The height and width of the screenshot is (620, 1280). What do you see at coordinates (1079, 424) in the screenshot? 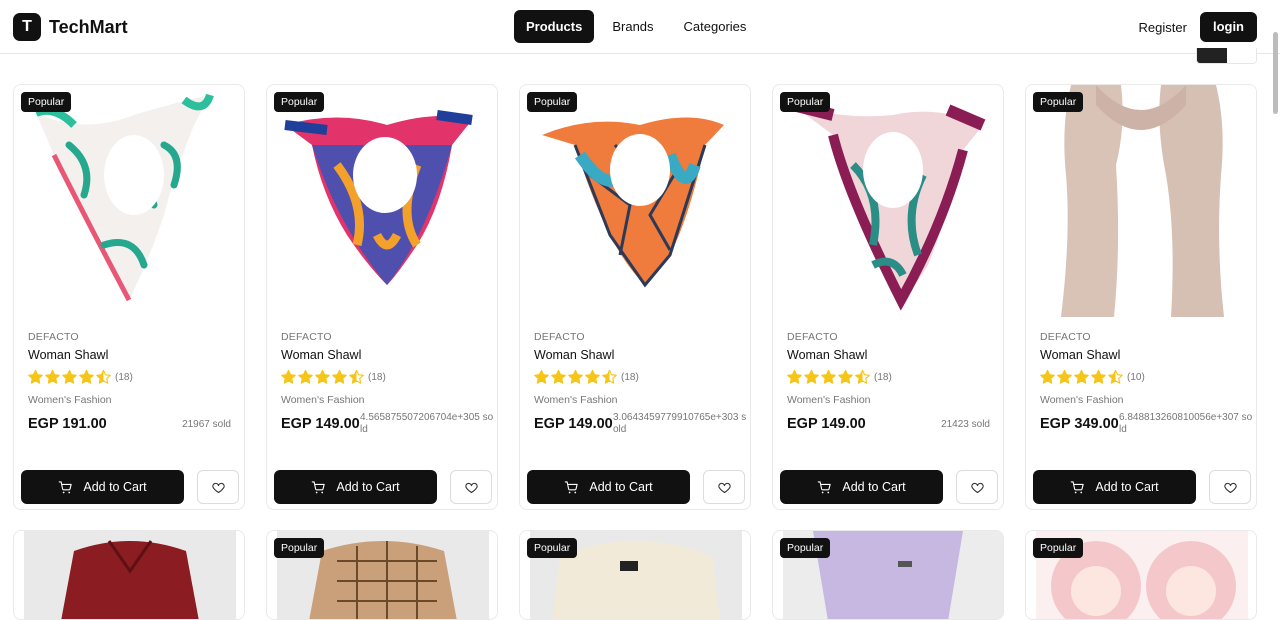
I see `product-price: EGP 349.00` at bounding box center [1079, 424].